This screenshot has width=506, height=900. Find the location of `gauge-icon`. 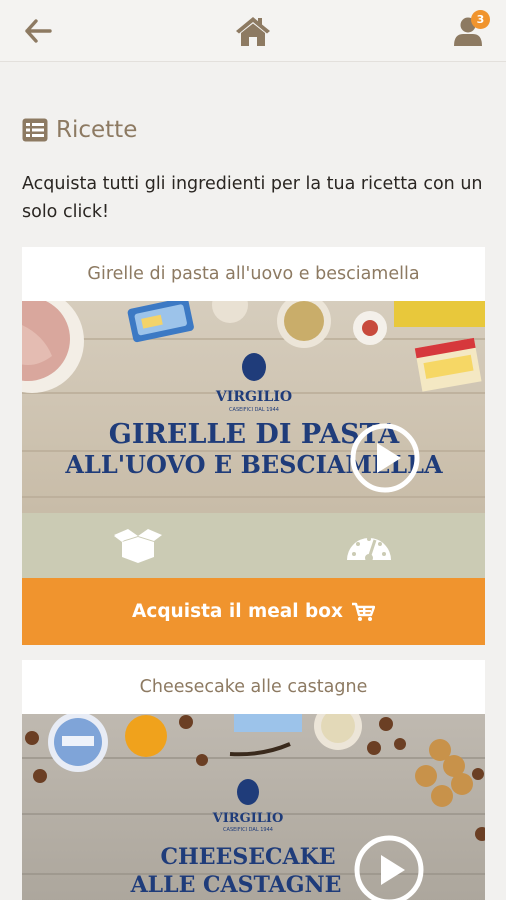

gauge-icon is located at coordinates (369, 549).